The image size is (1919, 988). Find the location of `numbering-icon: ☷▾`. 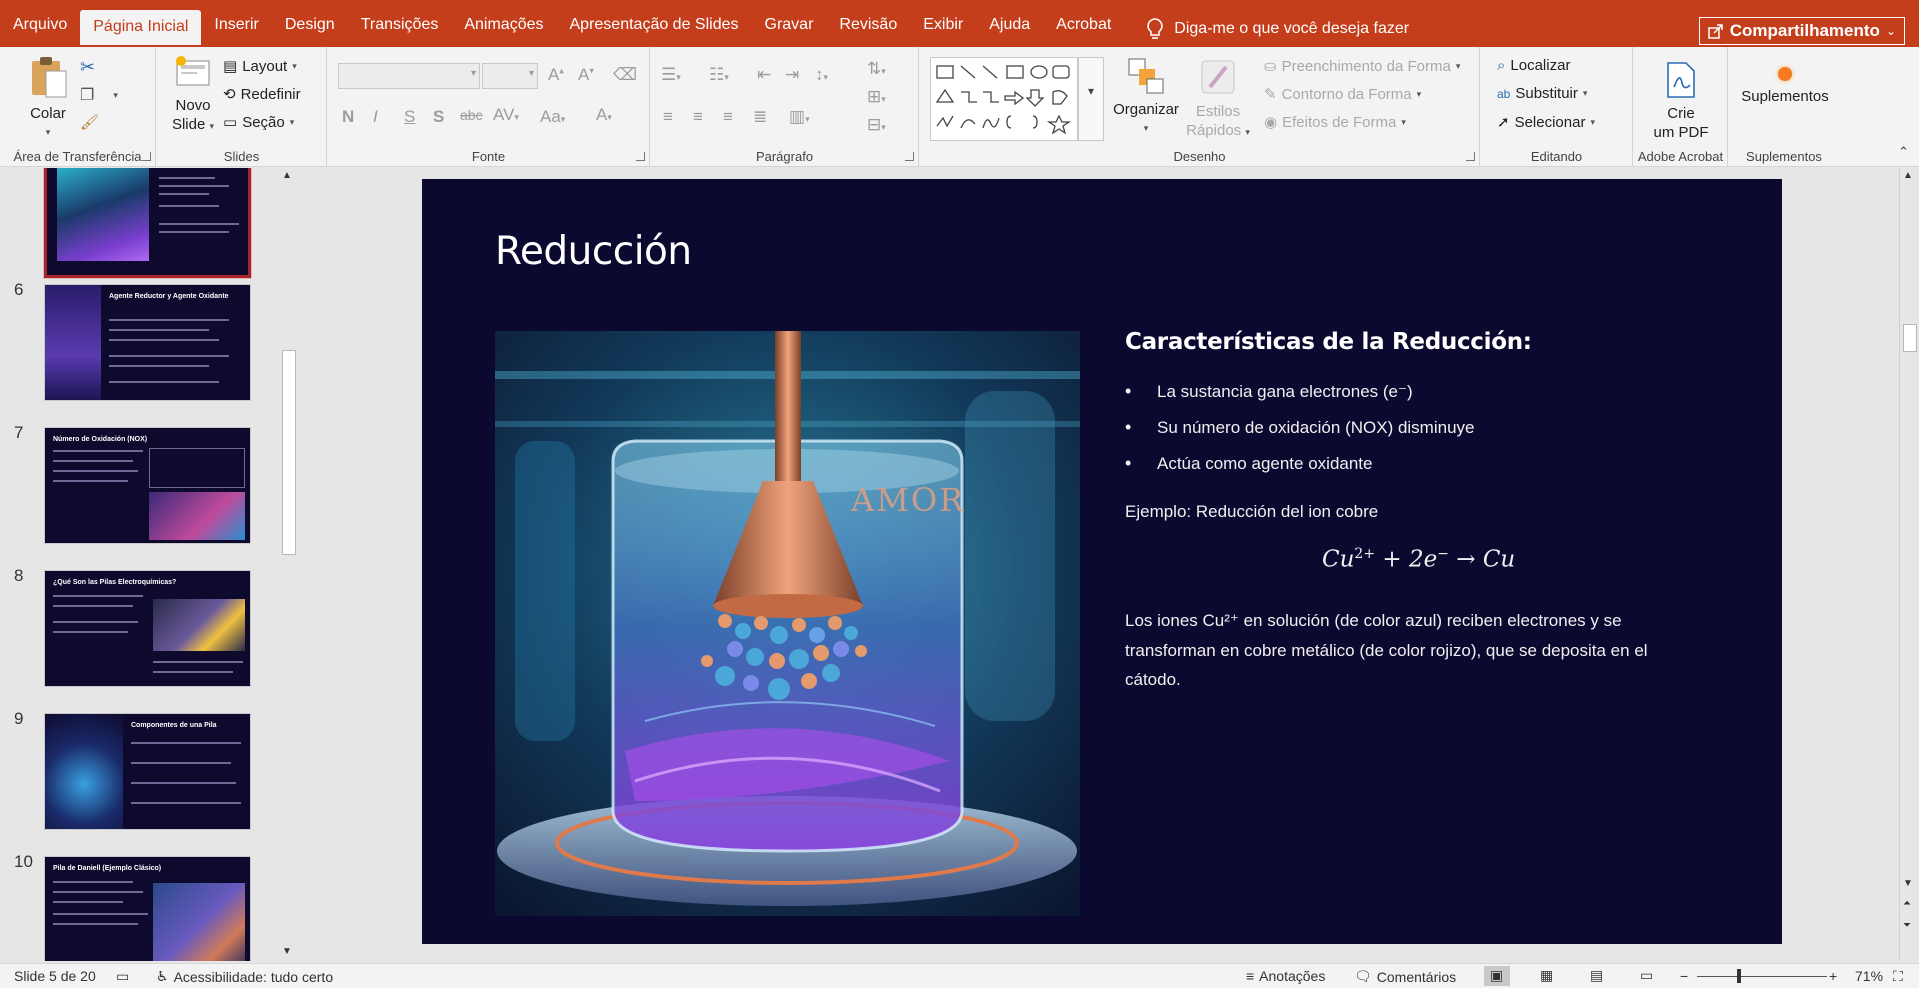

numbering-icon: ☷▾ is located at coordinates (719, 75).